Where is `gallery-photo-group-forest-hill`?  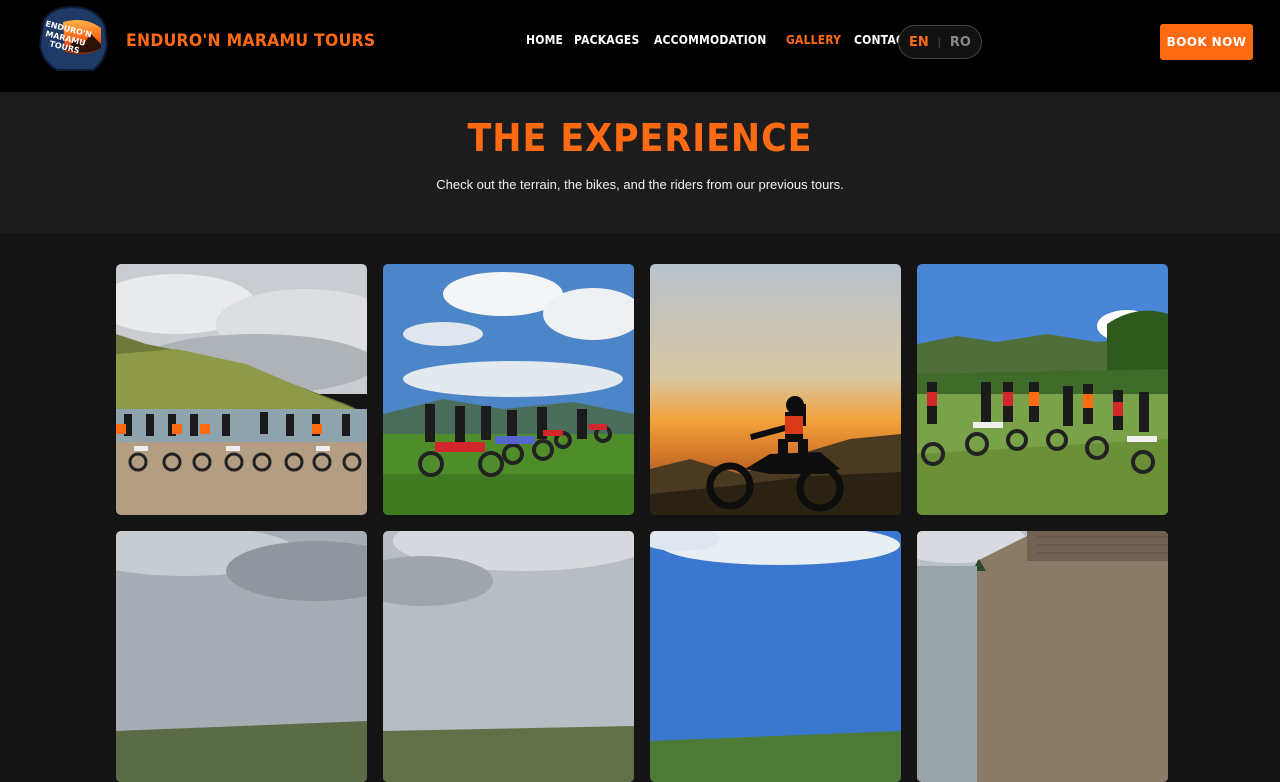
gallery-photo-group-forest-hill is located at coordinates (1042, 389).